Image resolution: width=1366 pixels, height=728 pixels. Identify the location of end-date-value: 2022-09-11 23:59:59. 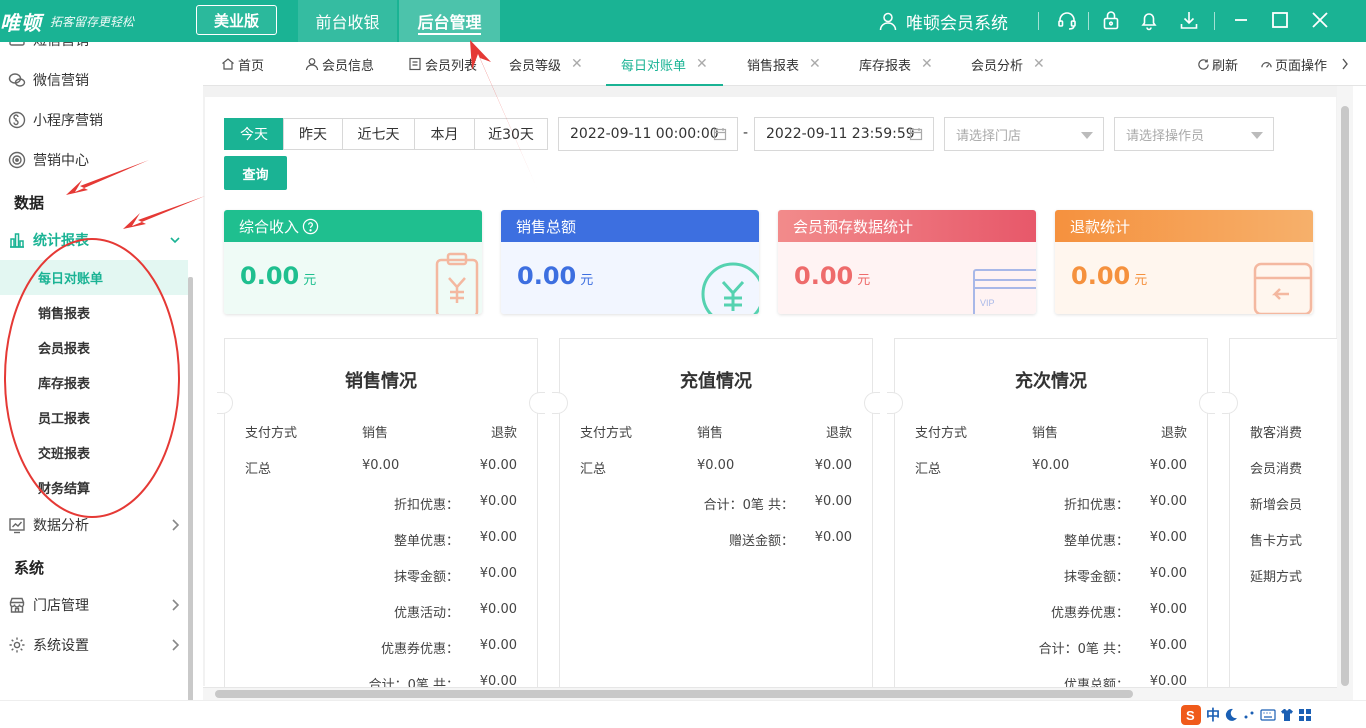
(840, 134).